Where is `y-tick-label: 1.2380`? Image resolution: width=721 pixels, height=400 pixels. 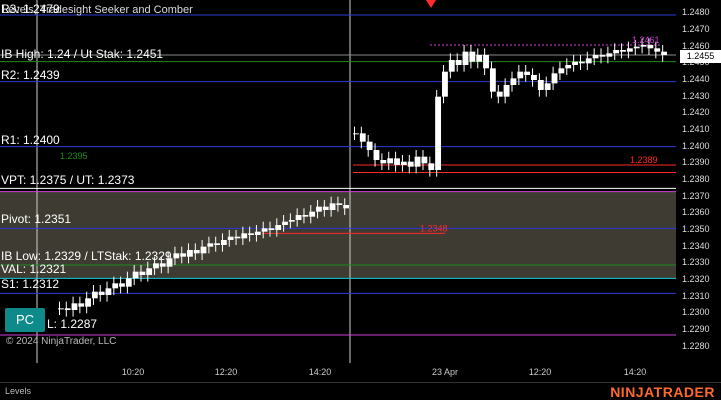 y-tick-label: 1.2380 is located at coordinates (696, 179).